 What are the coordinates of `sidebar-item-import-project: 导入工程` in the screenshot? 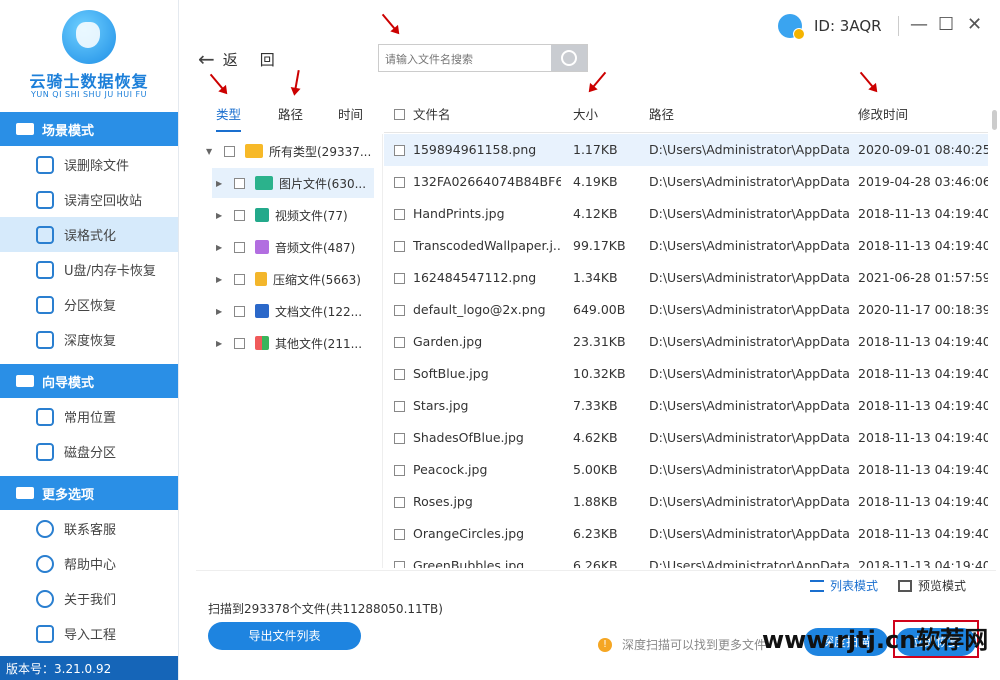 It's located at (89, 633).